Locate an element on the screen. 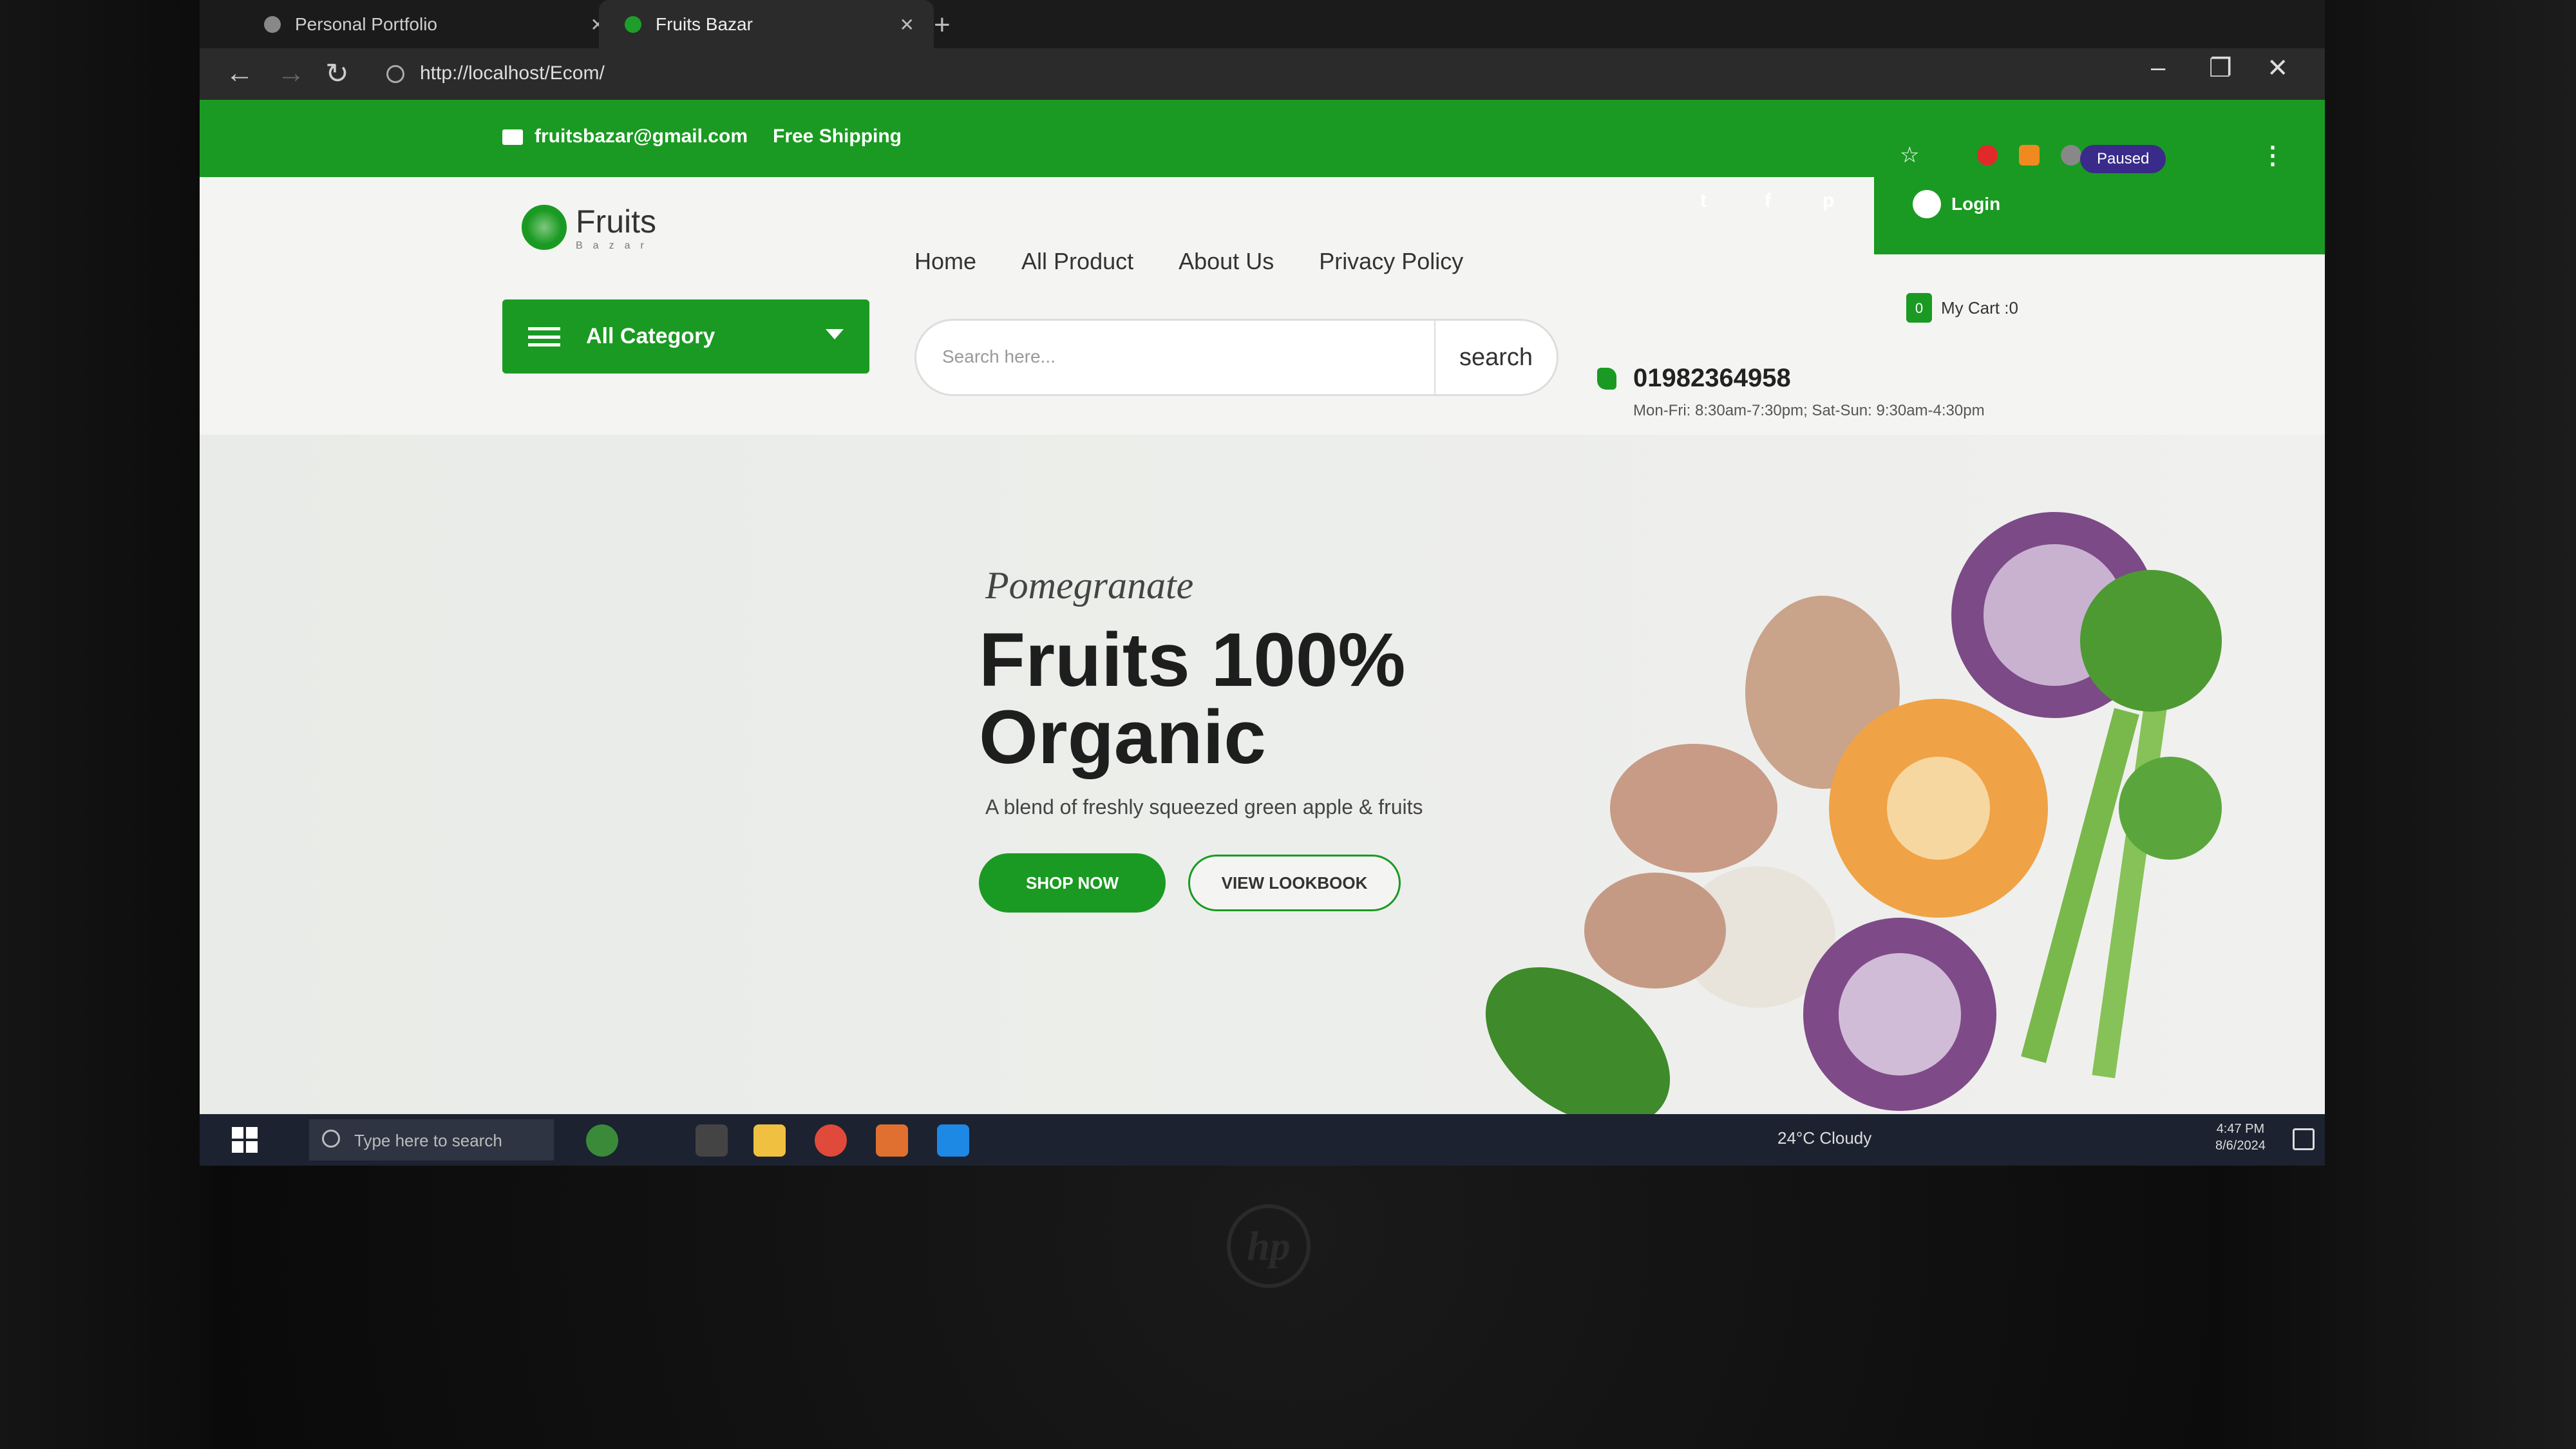 Image resolution: width=2576 pixels, height=1449 pixels. mail-icon is located at coordinates (512, 137).